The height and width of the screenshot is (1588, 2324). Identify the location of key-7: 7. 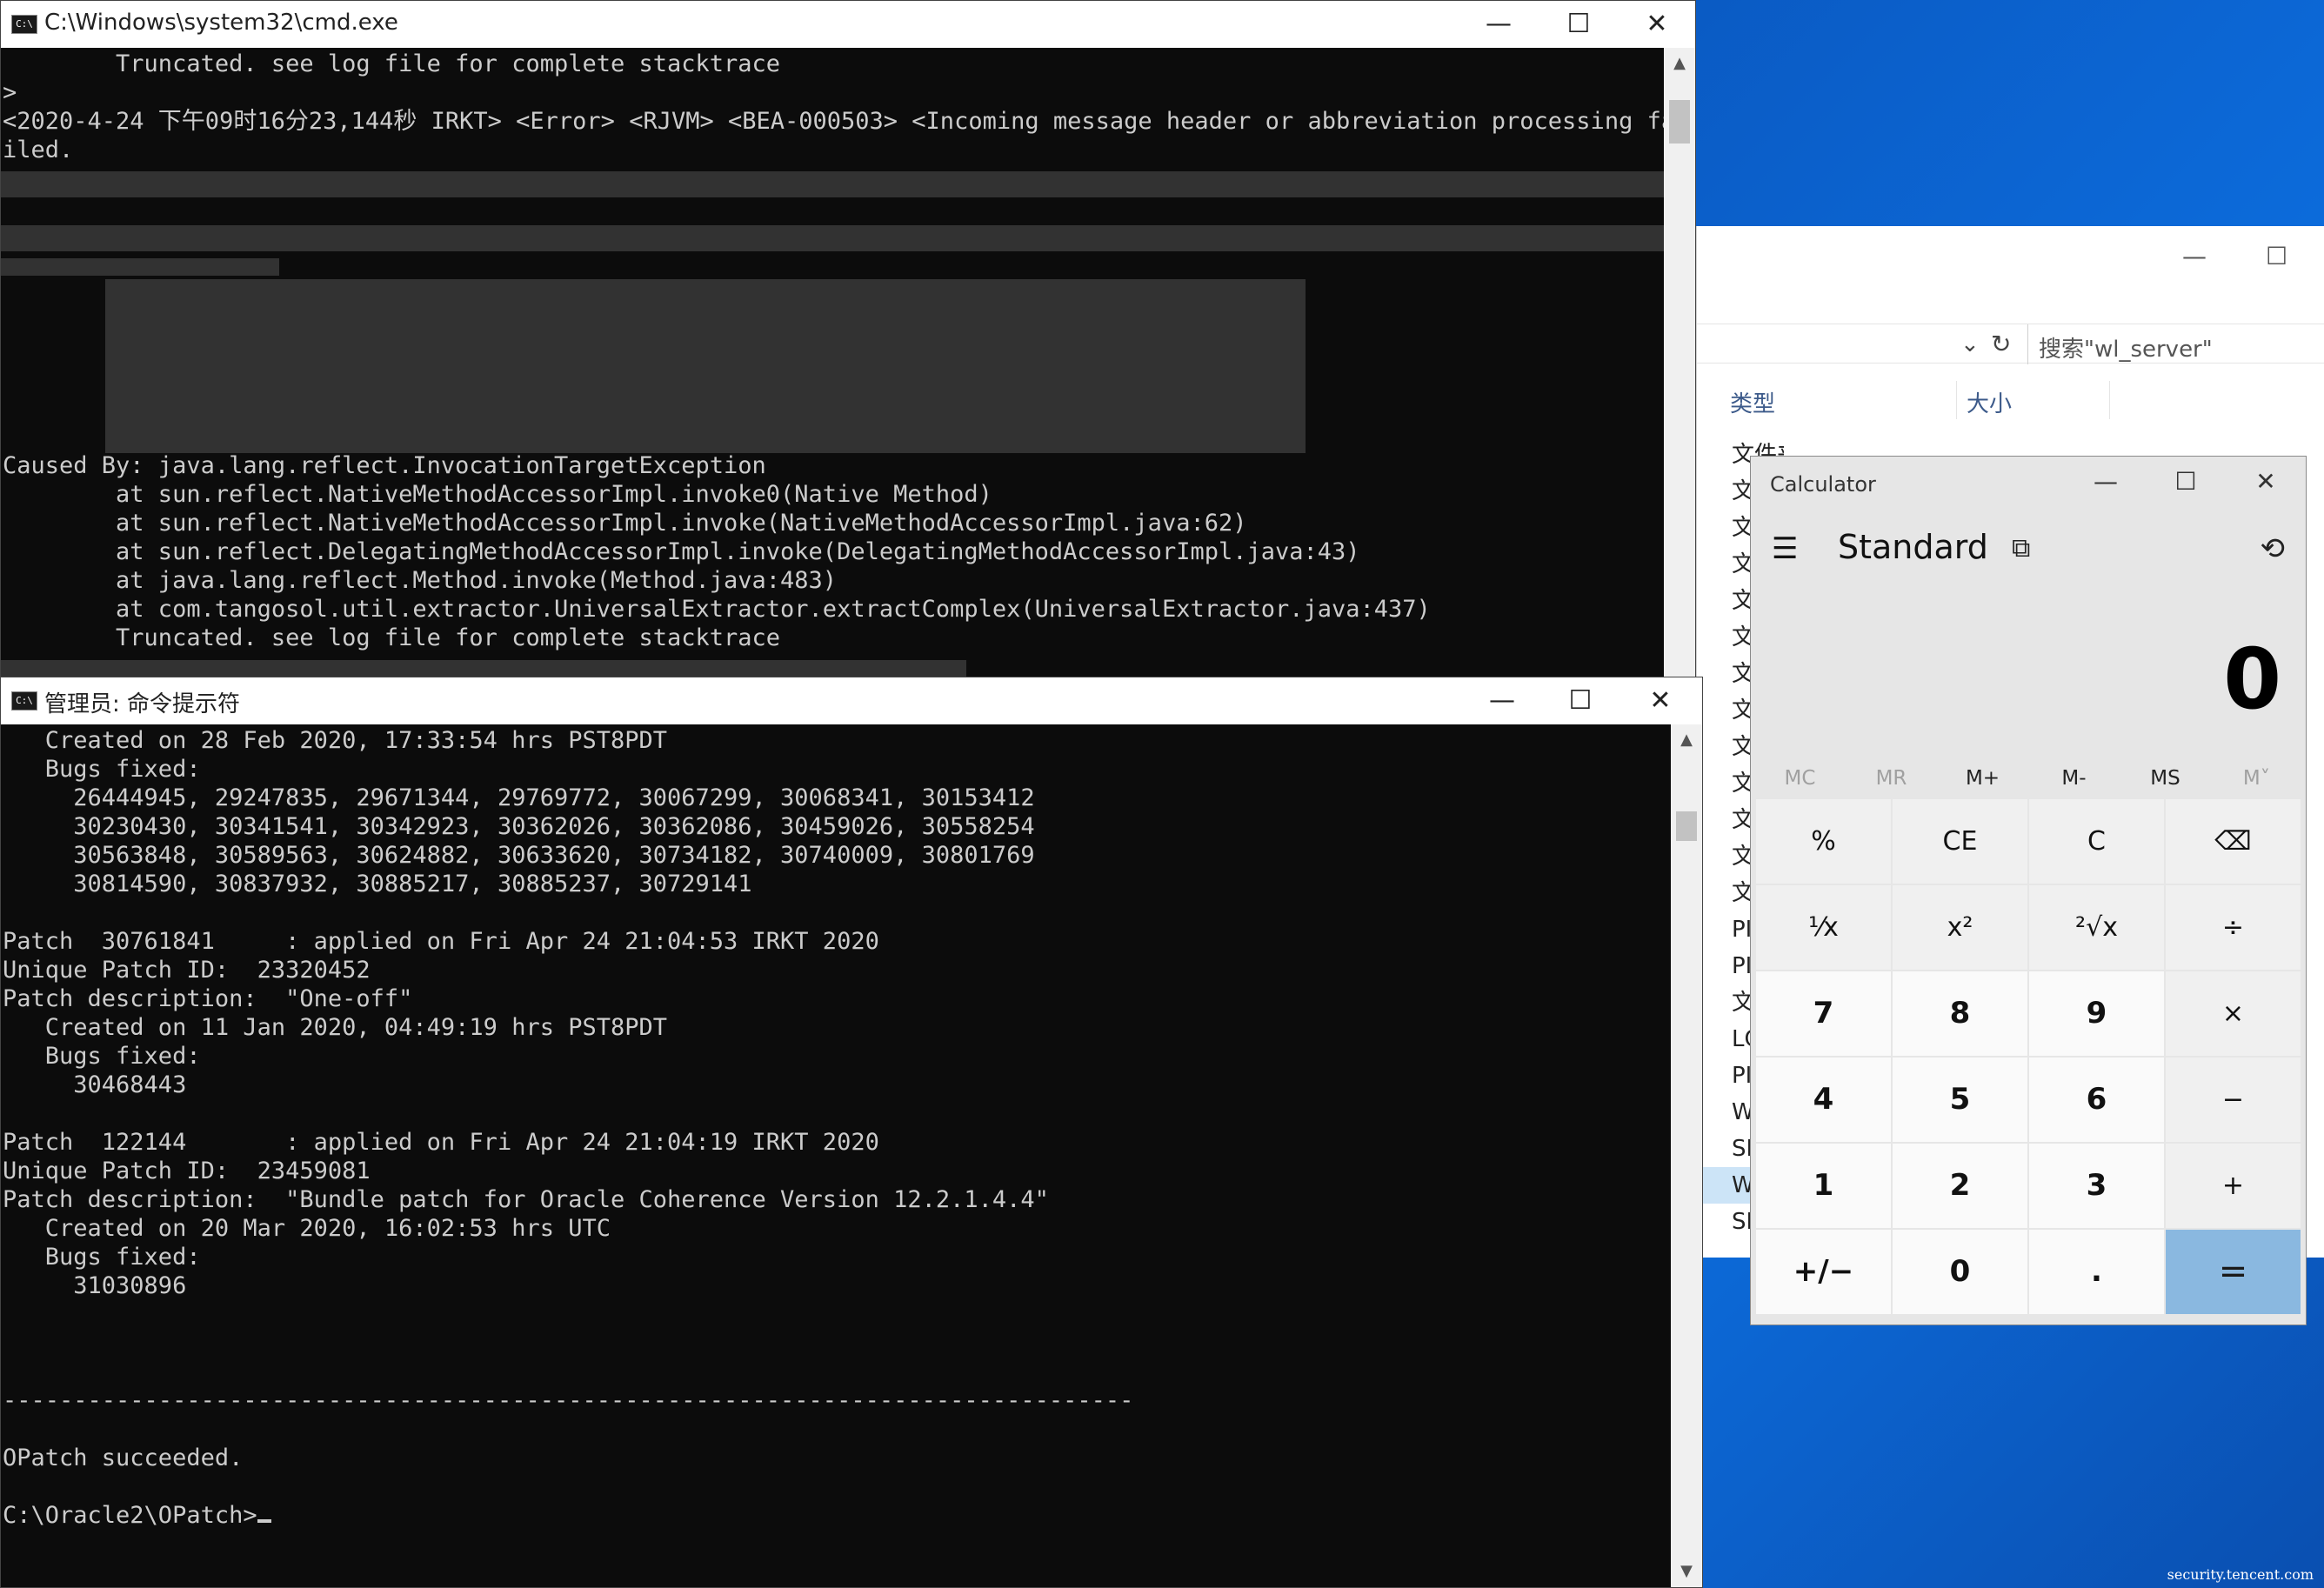
(1823, 1013).